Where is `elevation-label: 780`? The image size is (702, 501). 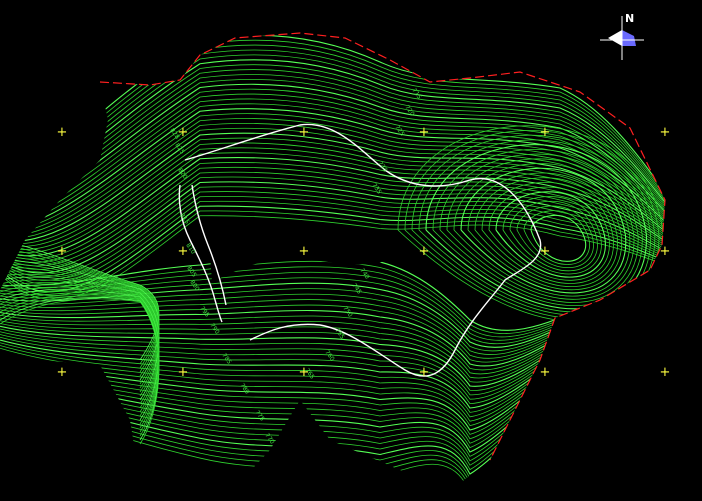 elevation-label: 780 is located at coordinates (244, 389).